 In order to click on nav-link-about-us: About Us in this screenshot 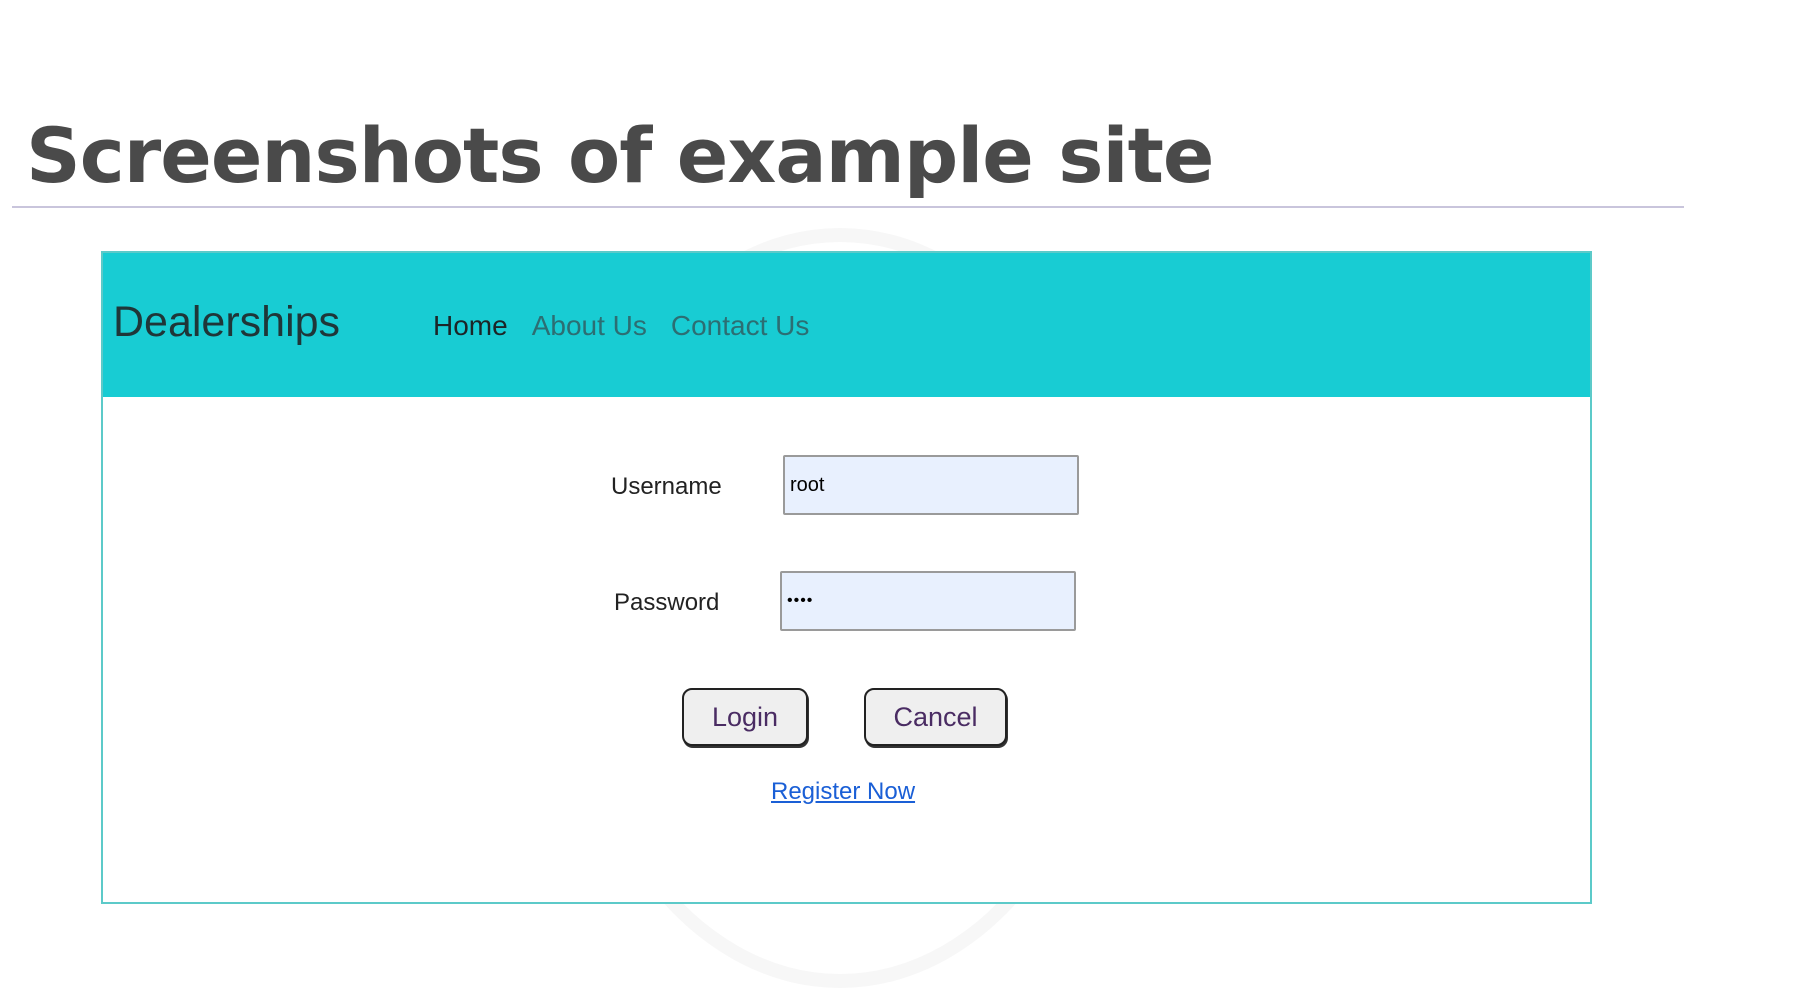, I will do `click(589, 326)`.